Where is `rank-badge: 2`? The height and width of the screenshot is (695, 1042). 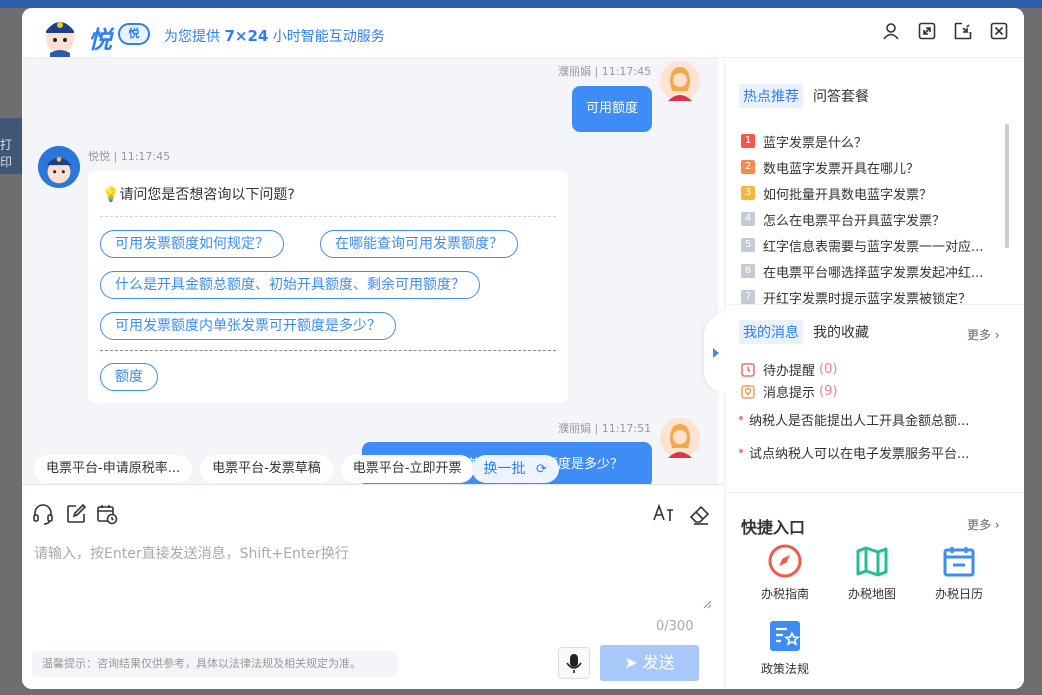 rank-badge: 2 is located at coordinates (748, 167).